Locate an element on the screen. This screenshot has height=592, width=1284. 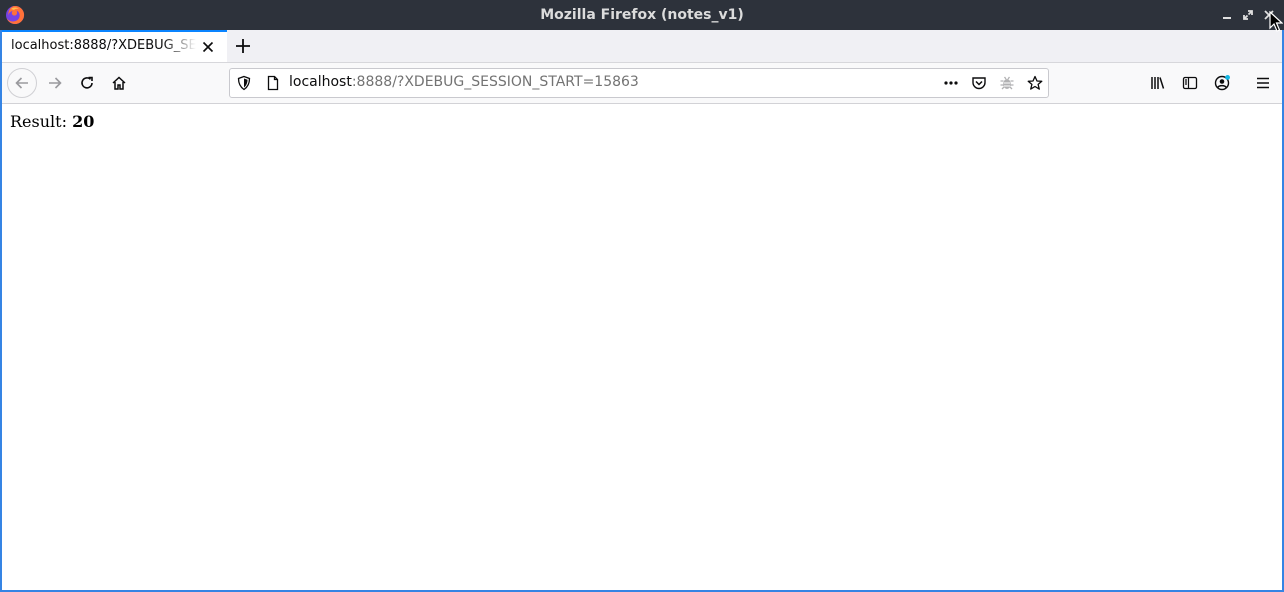
extension-bug-icon is located at coordinates (1007, 83).